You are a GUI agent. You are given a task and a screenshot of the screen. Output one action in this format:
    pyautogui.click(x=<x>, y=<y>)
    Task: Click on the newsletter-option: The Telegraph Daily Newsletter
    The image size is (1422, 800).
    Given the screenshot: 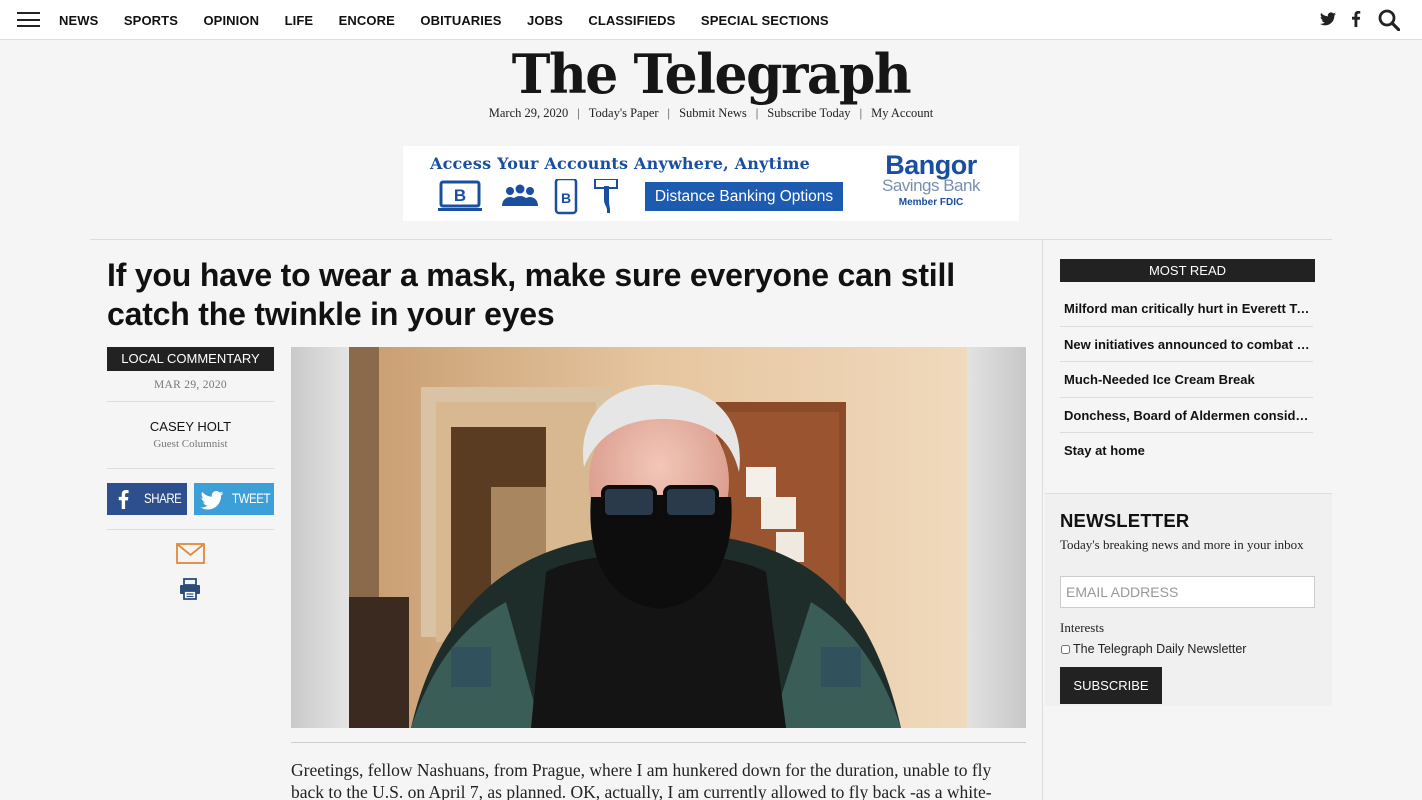 What is the action you would take?
    pyautogui.click(x=1153, y=649)
    